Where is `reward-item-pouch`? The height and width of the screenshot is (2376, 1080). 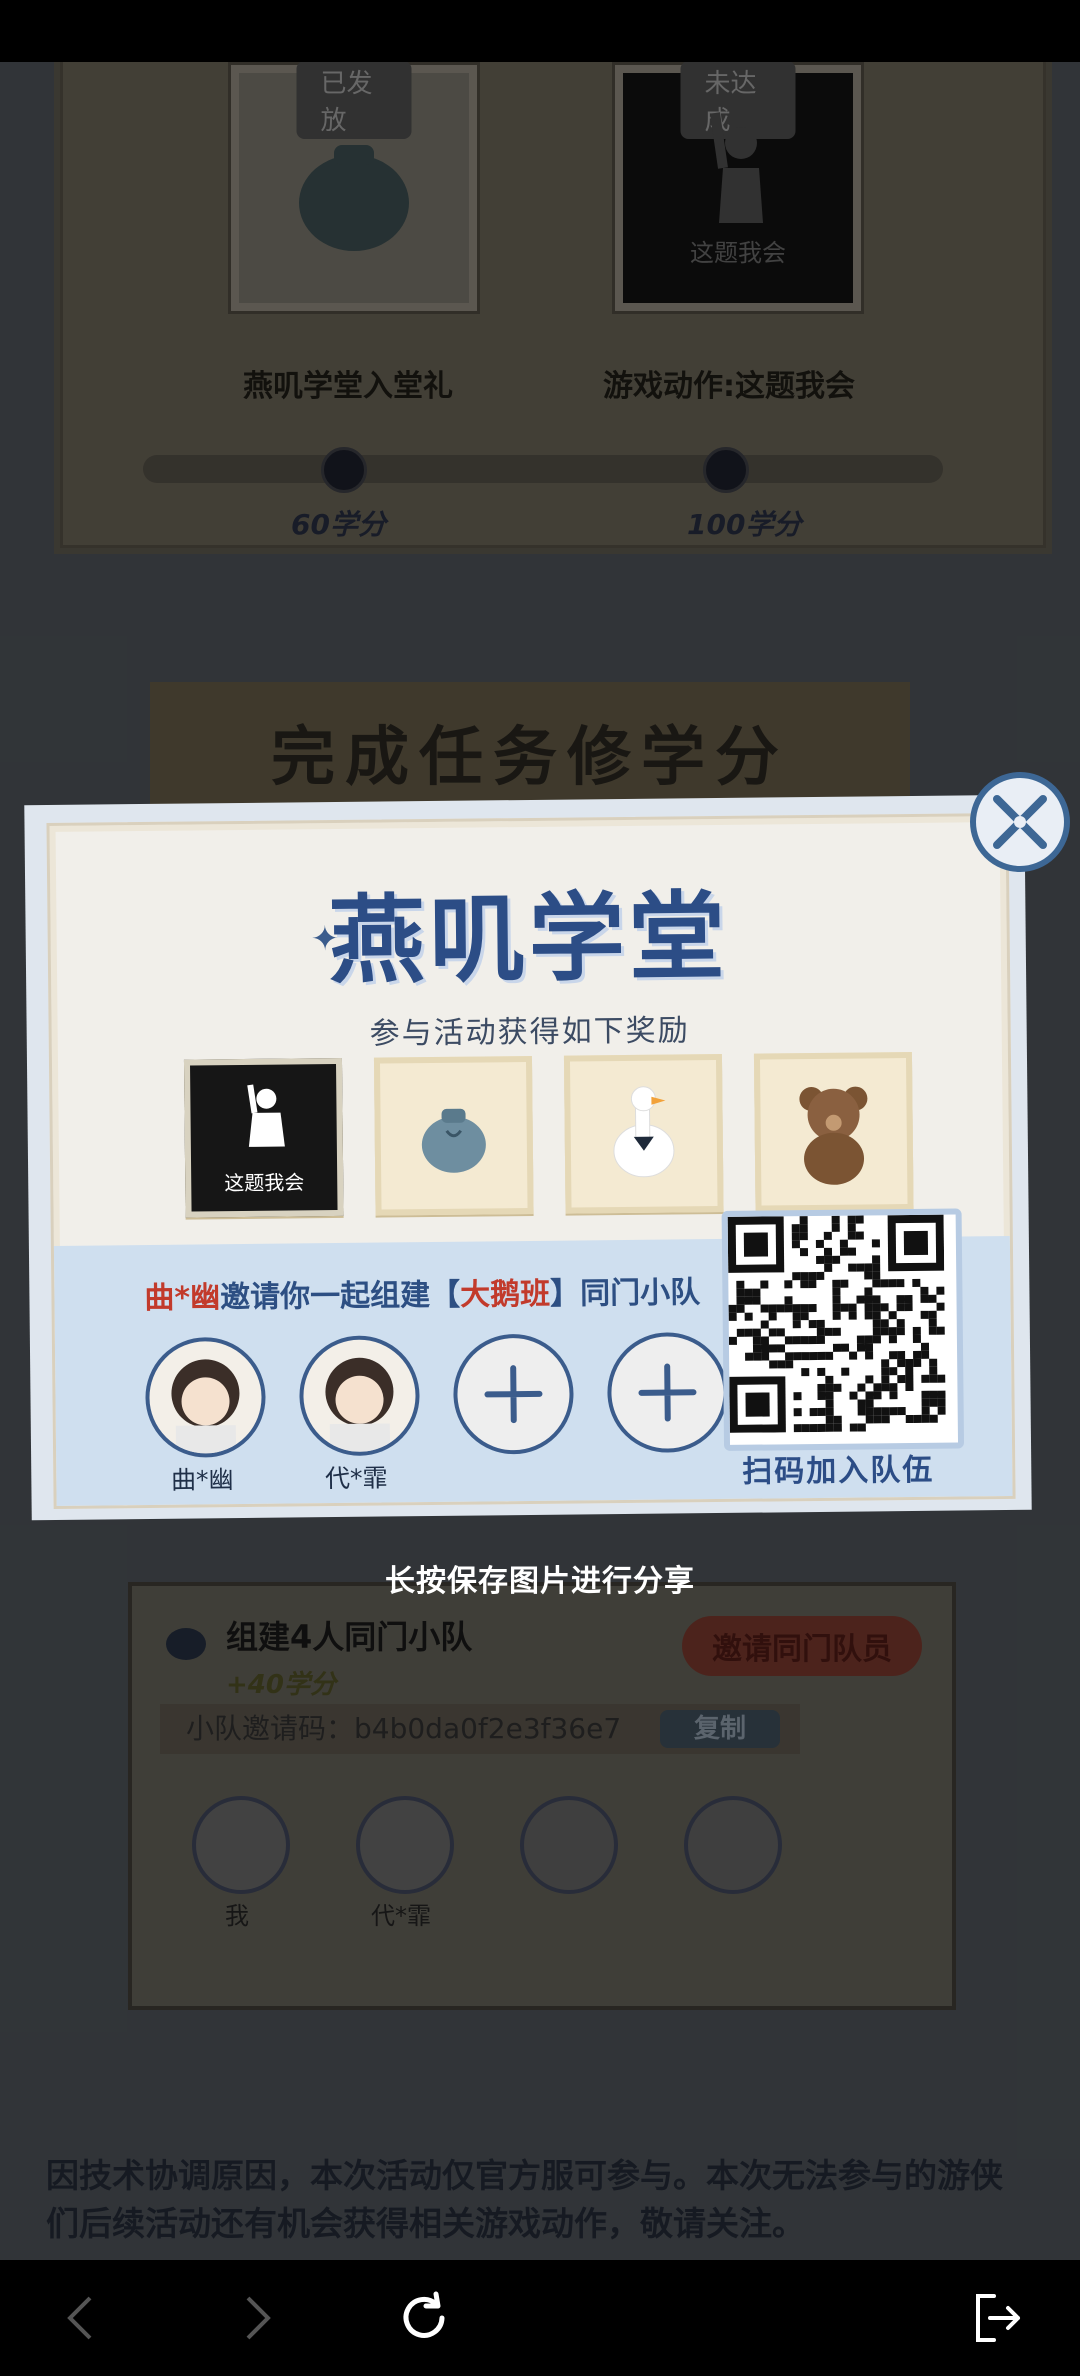 reward-item-pouch is located at coordinates (453, 1135).